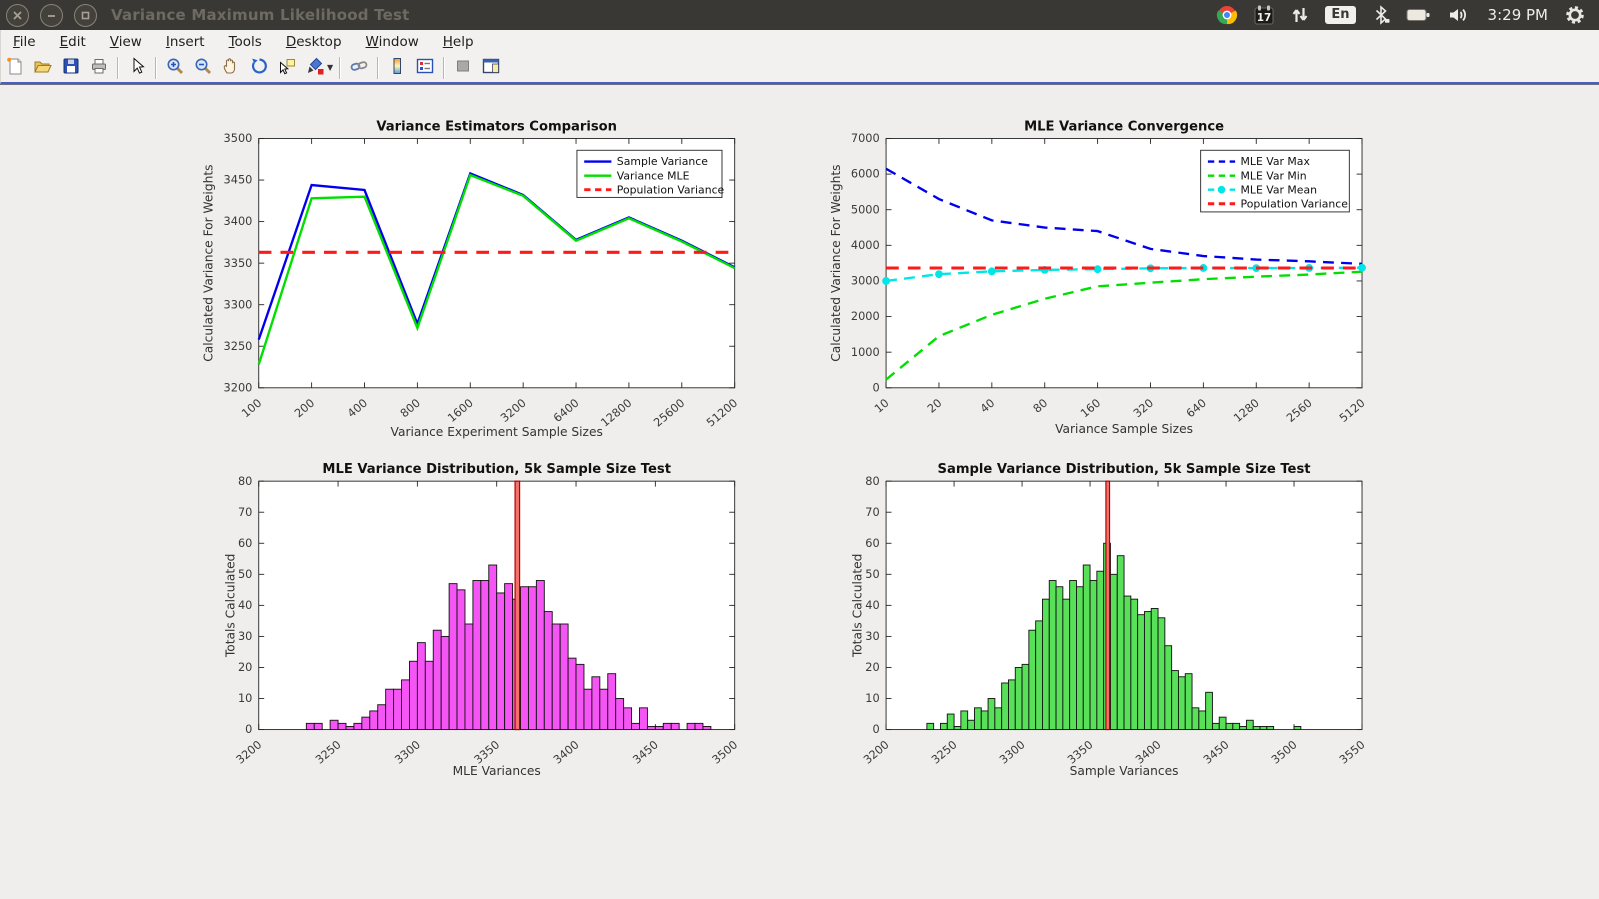 This screenshot has width=1599, height=899. I want to click on svg-text: 4000, so click(865, 245).